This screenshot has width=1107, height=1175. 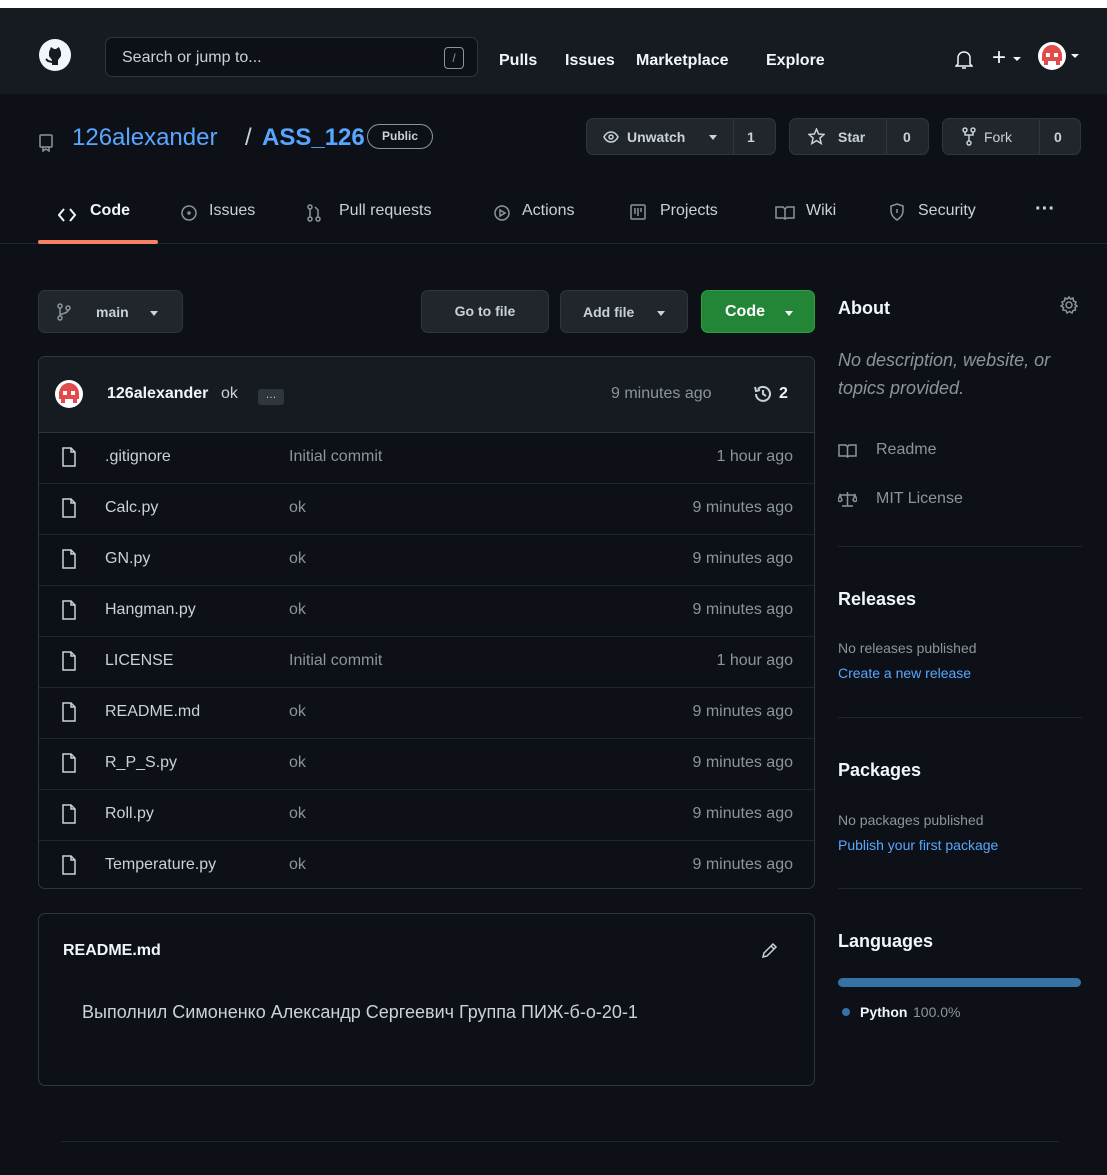 What do you see at coordinates (758, 311) in the screenshot?
I see `code-dropdown-button: Code` at bounding box center [758, 311].